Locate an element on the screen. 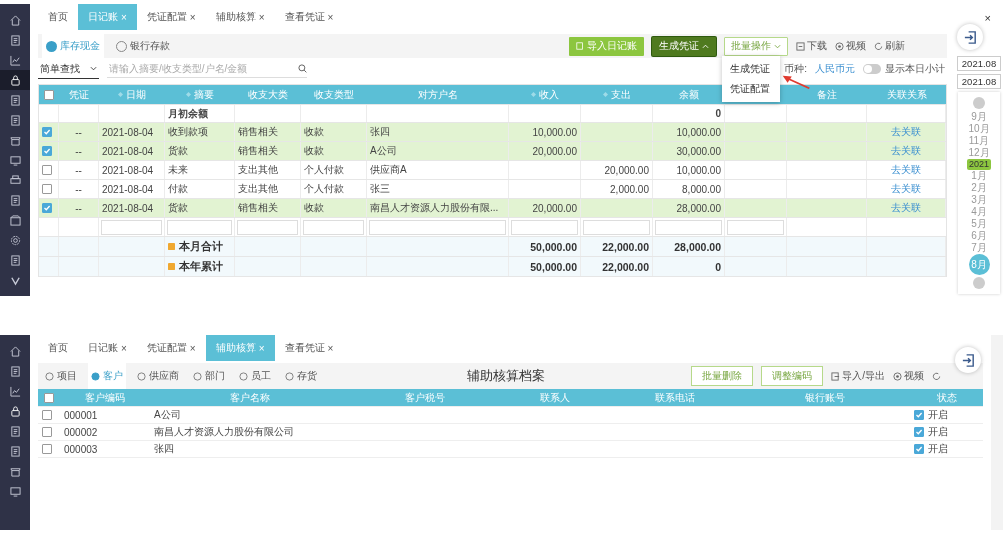 Image resolution: width=1003 pixels, height=540 pixels. nav-button is located at coordinates (15, 80).